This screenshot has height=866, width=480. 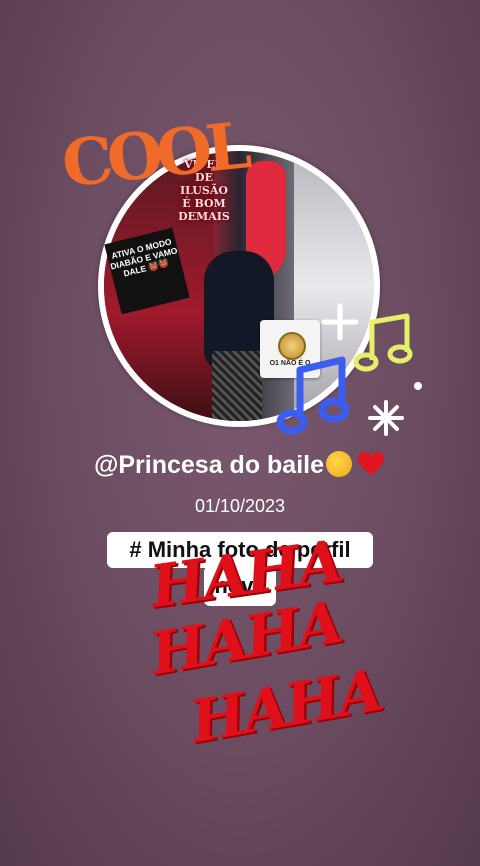 I want to click on dot-sparkle, so click(x=418, y=386).